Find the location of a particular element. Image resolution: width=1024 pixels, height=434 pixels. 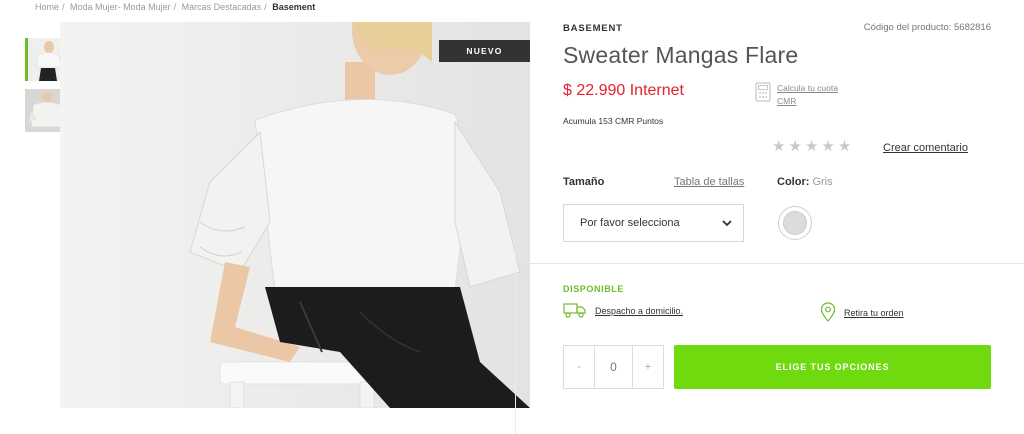

truck-icon is located at coordinates (575, 311).